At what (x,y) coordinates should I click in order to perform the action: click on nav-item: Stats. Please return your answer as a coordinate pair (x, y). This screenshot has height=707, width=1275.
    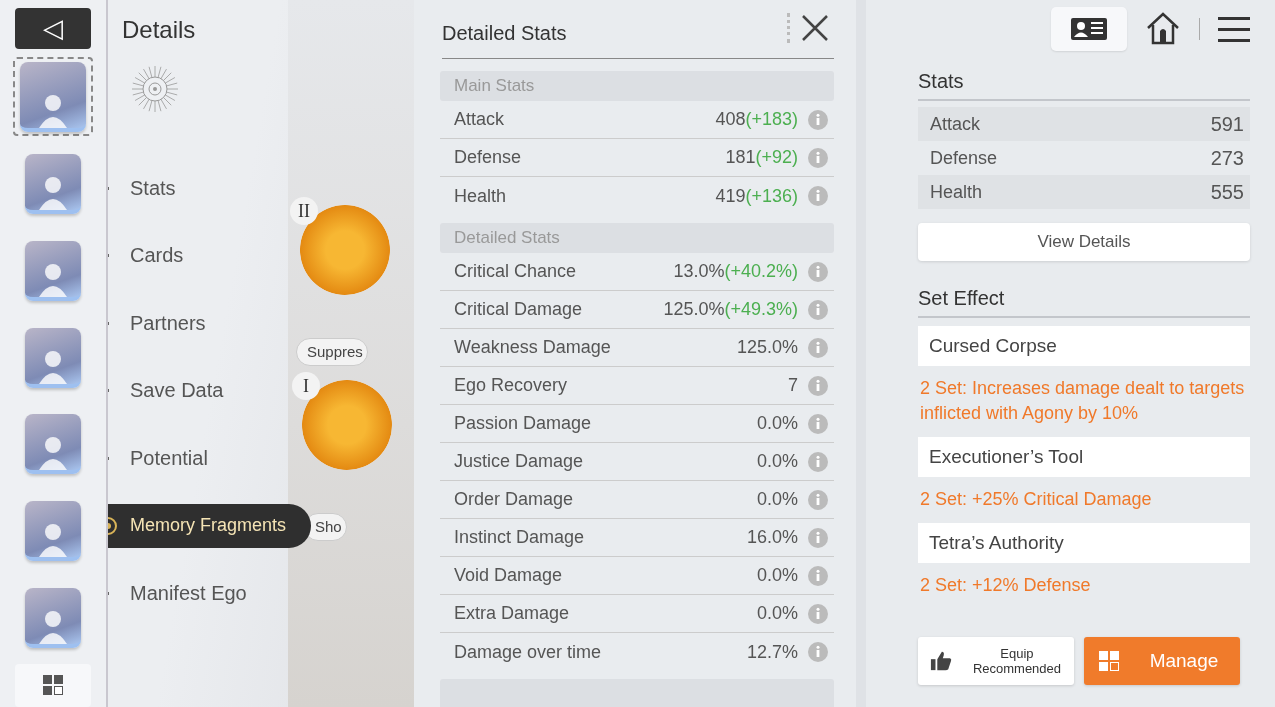
    Looking at the image, I should click on (142, 188).